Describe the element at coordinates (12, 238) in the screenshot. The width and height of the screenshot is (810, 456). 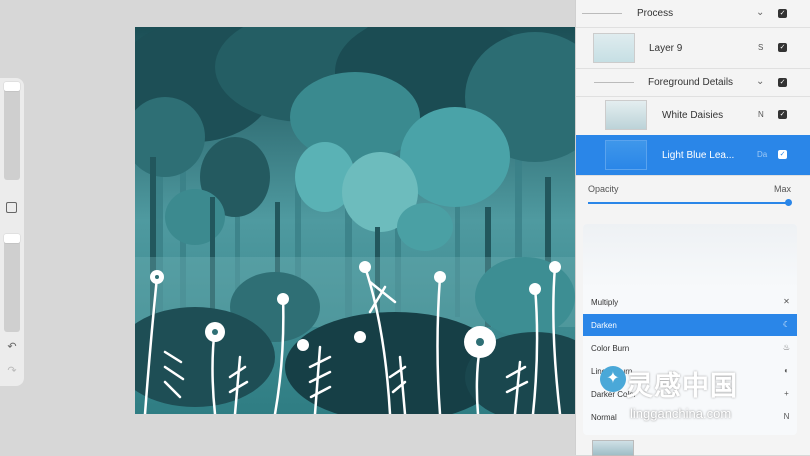
I see `brush-opacity-knob` at that location.